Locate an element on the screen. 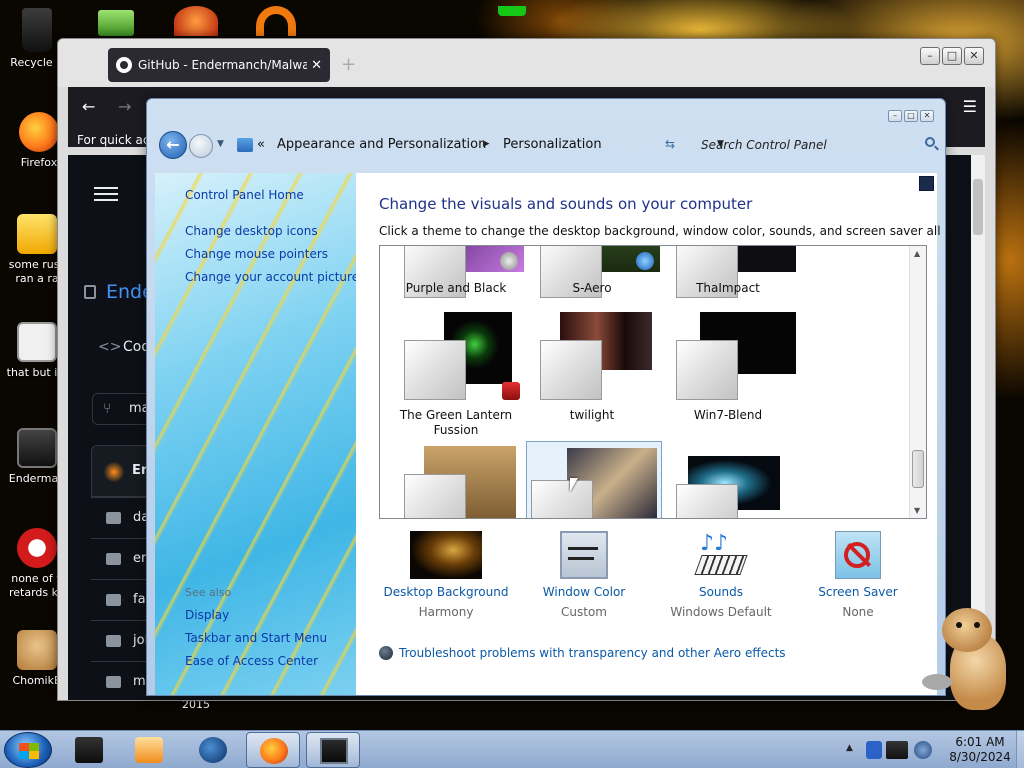  taskbar-app-explorer is located at coordinates (89, 750).